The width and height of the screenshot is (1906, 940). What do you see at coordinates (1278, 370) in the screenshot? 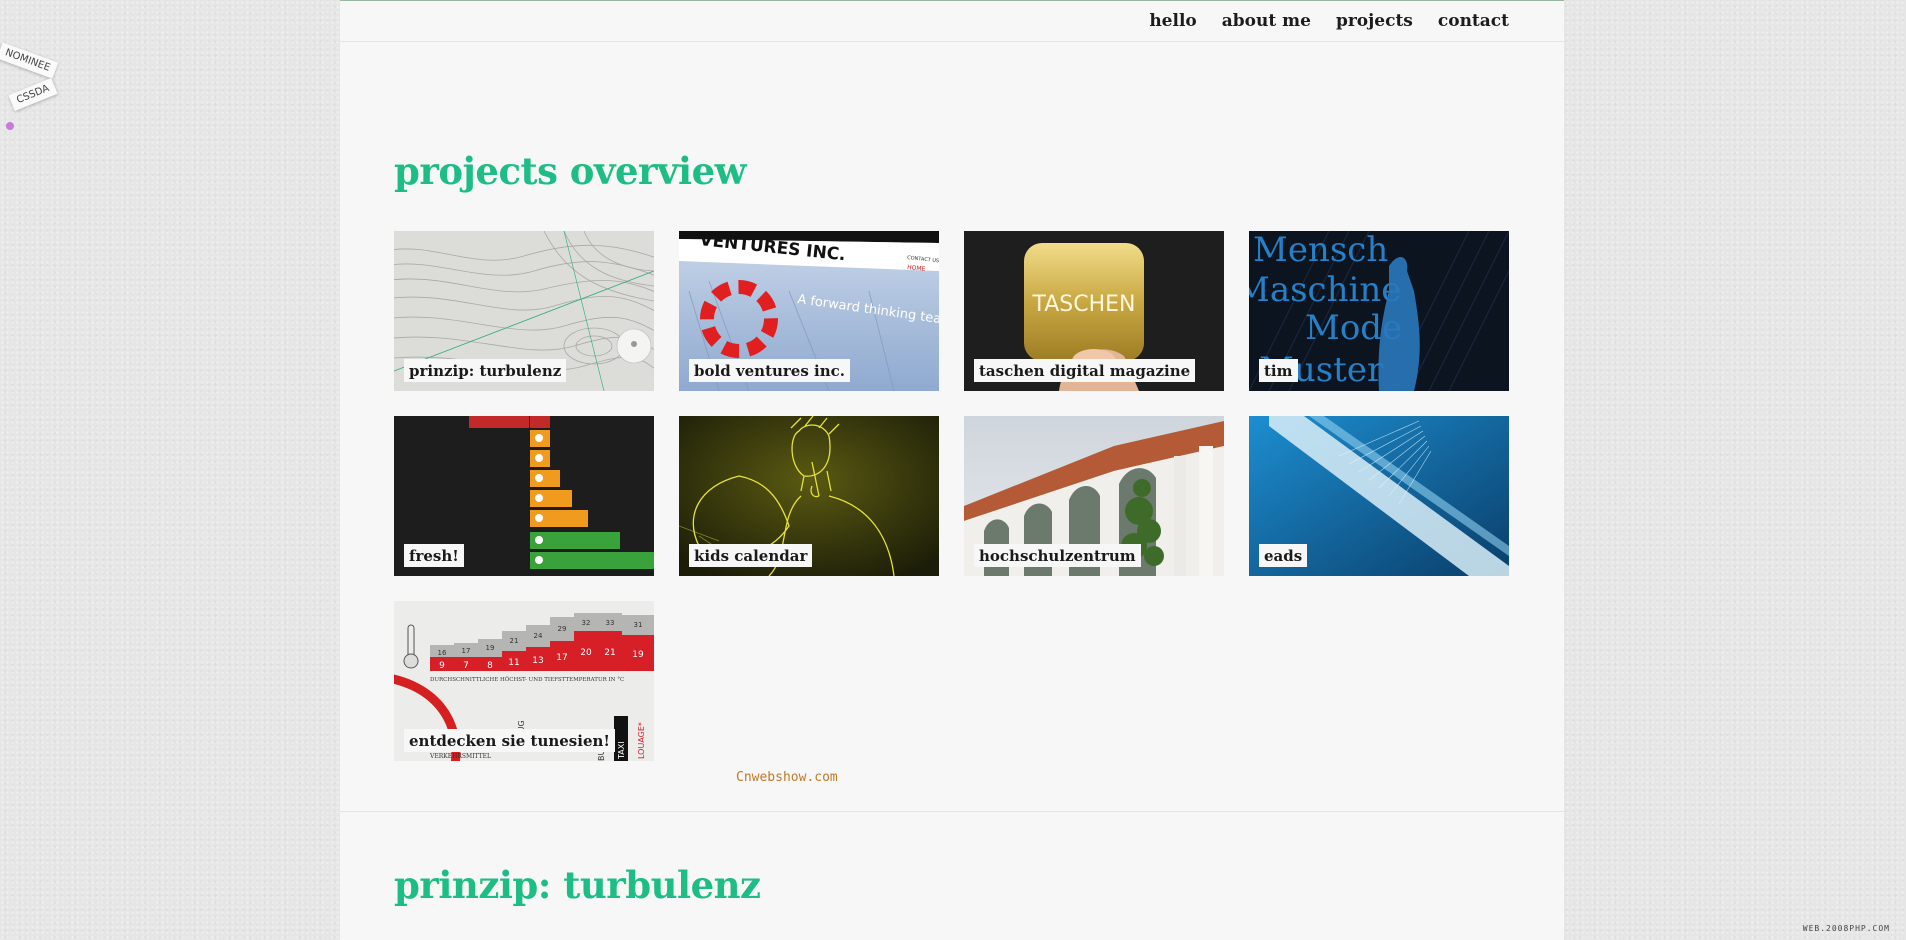
I see `project-label: tim` at bounding box center [1278, 370].